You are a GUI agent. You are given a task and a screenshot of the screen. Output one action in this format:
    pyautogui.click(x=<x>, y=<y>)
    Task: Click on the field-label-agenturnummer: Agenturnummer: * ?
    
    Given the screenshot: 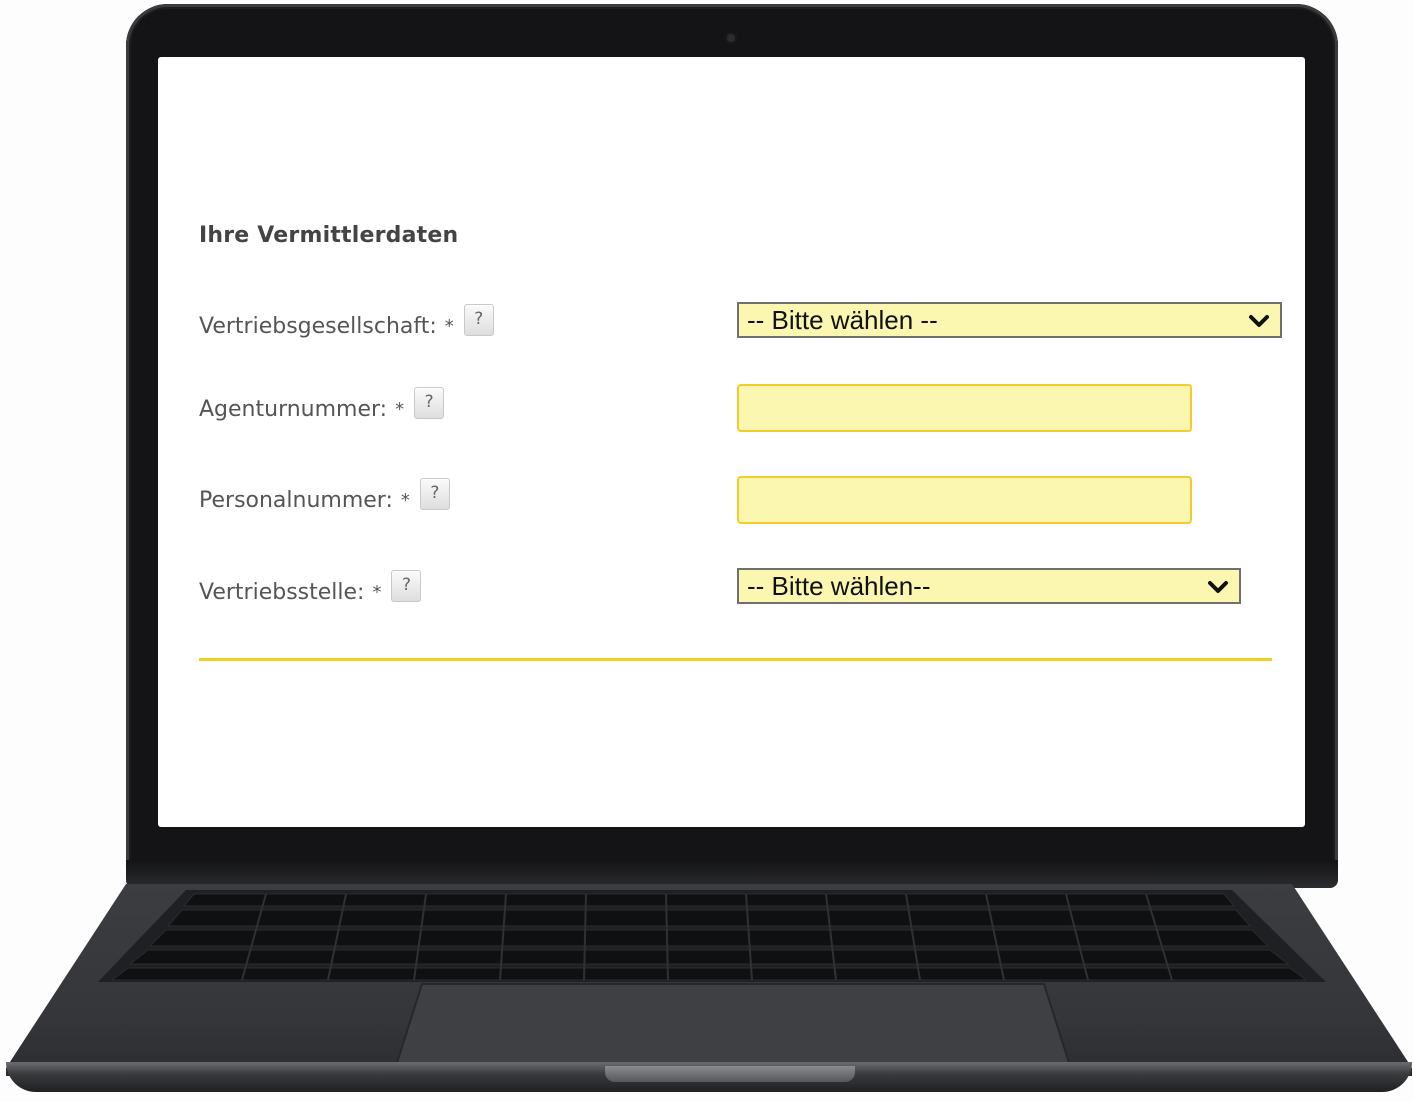 What is the action you would take?
    pyautogui.click(x=322, y=406)
    